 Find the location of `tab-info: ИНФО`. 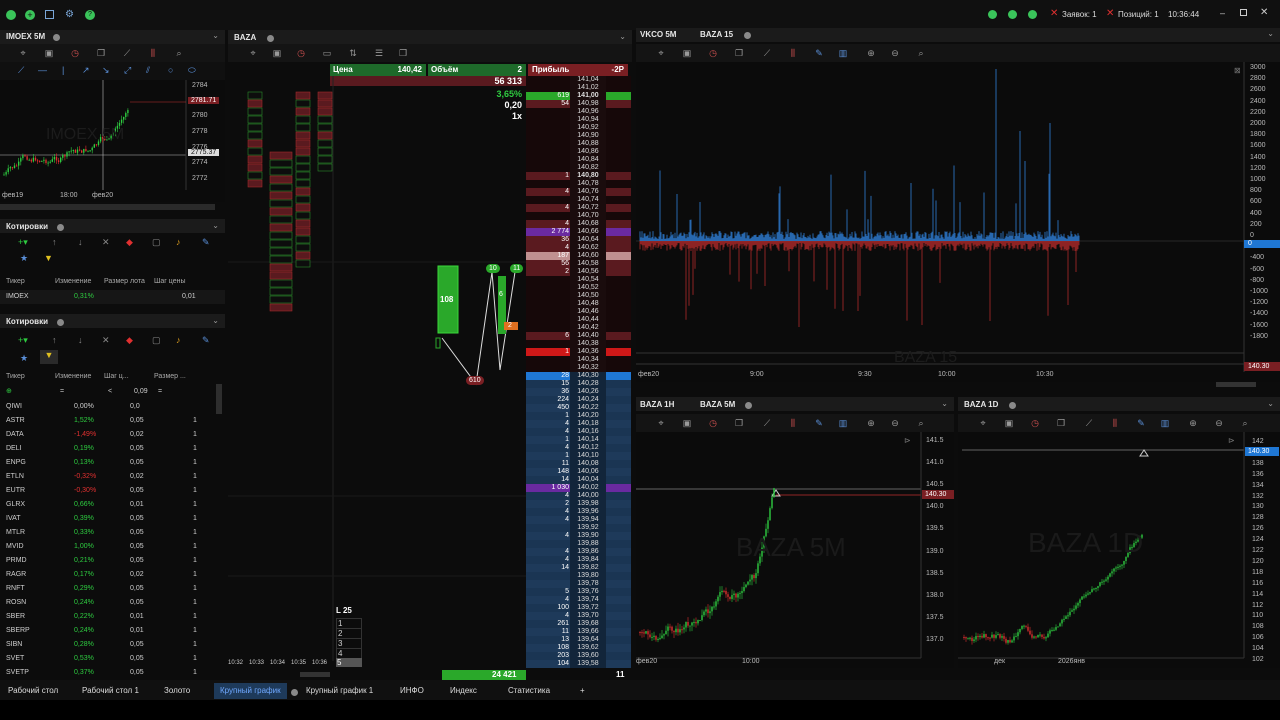

tab-info: ИНФО is located at coordinates (412, 691).